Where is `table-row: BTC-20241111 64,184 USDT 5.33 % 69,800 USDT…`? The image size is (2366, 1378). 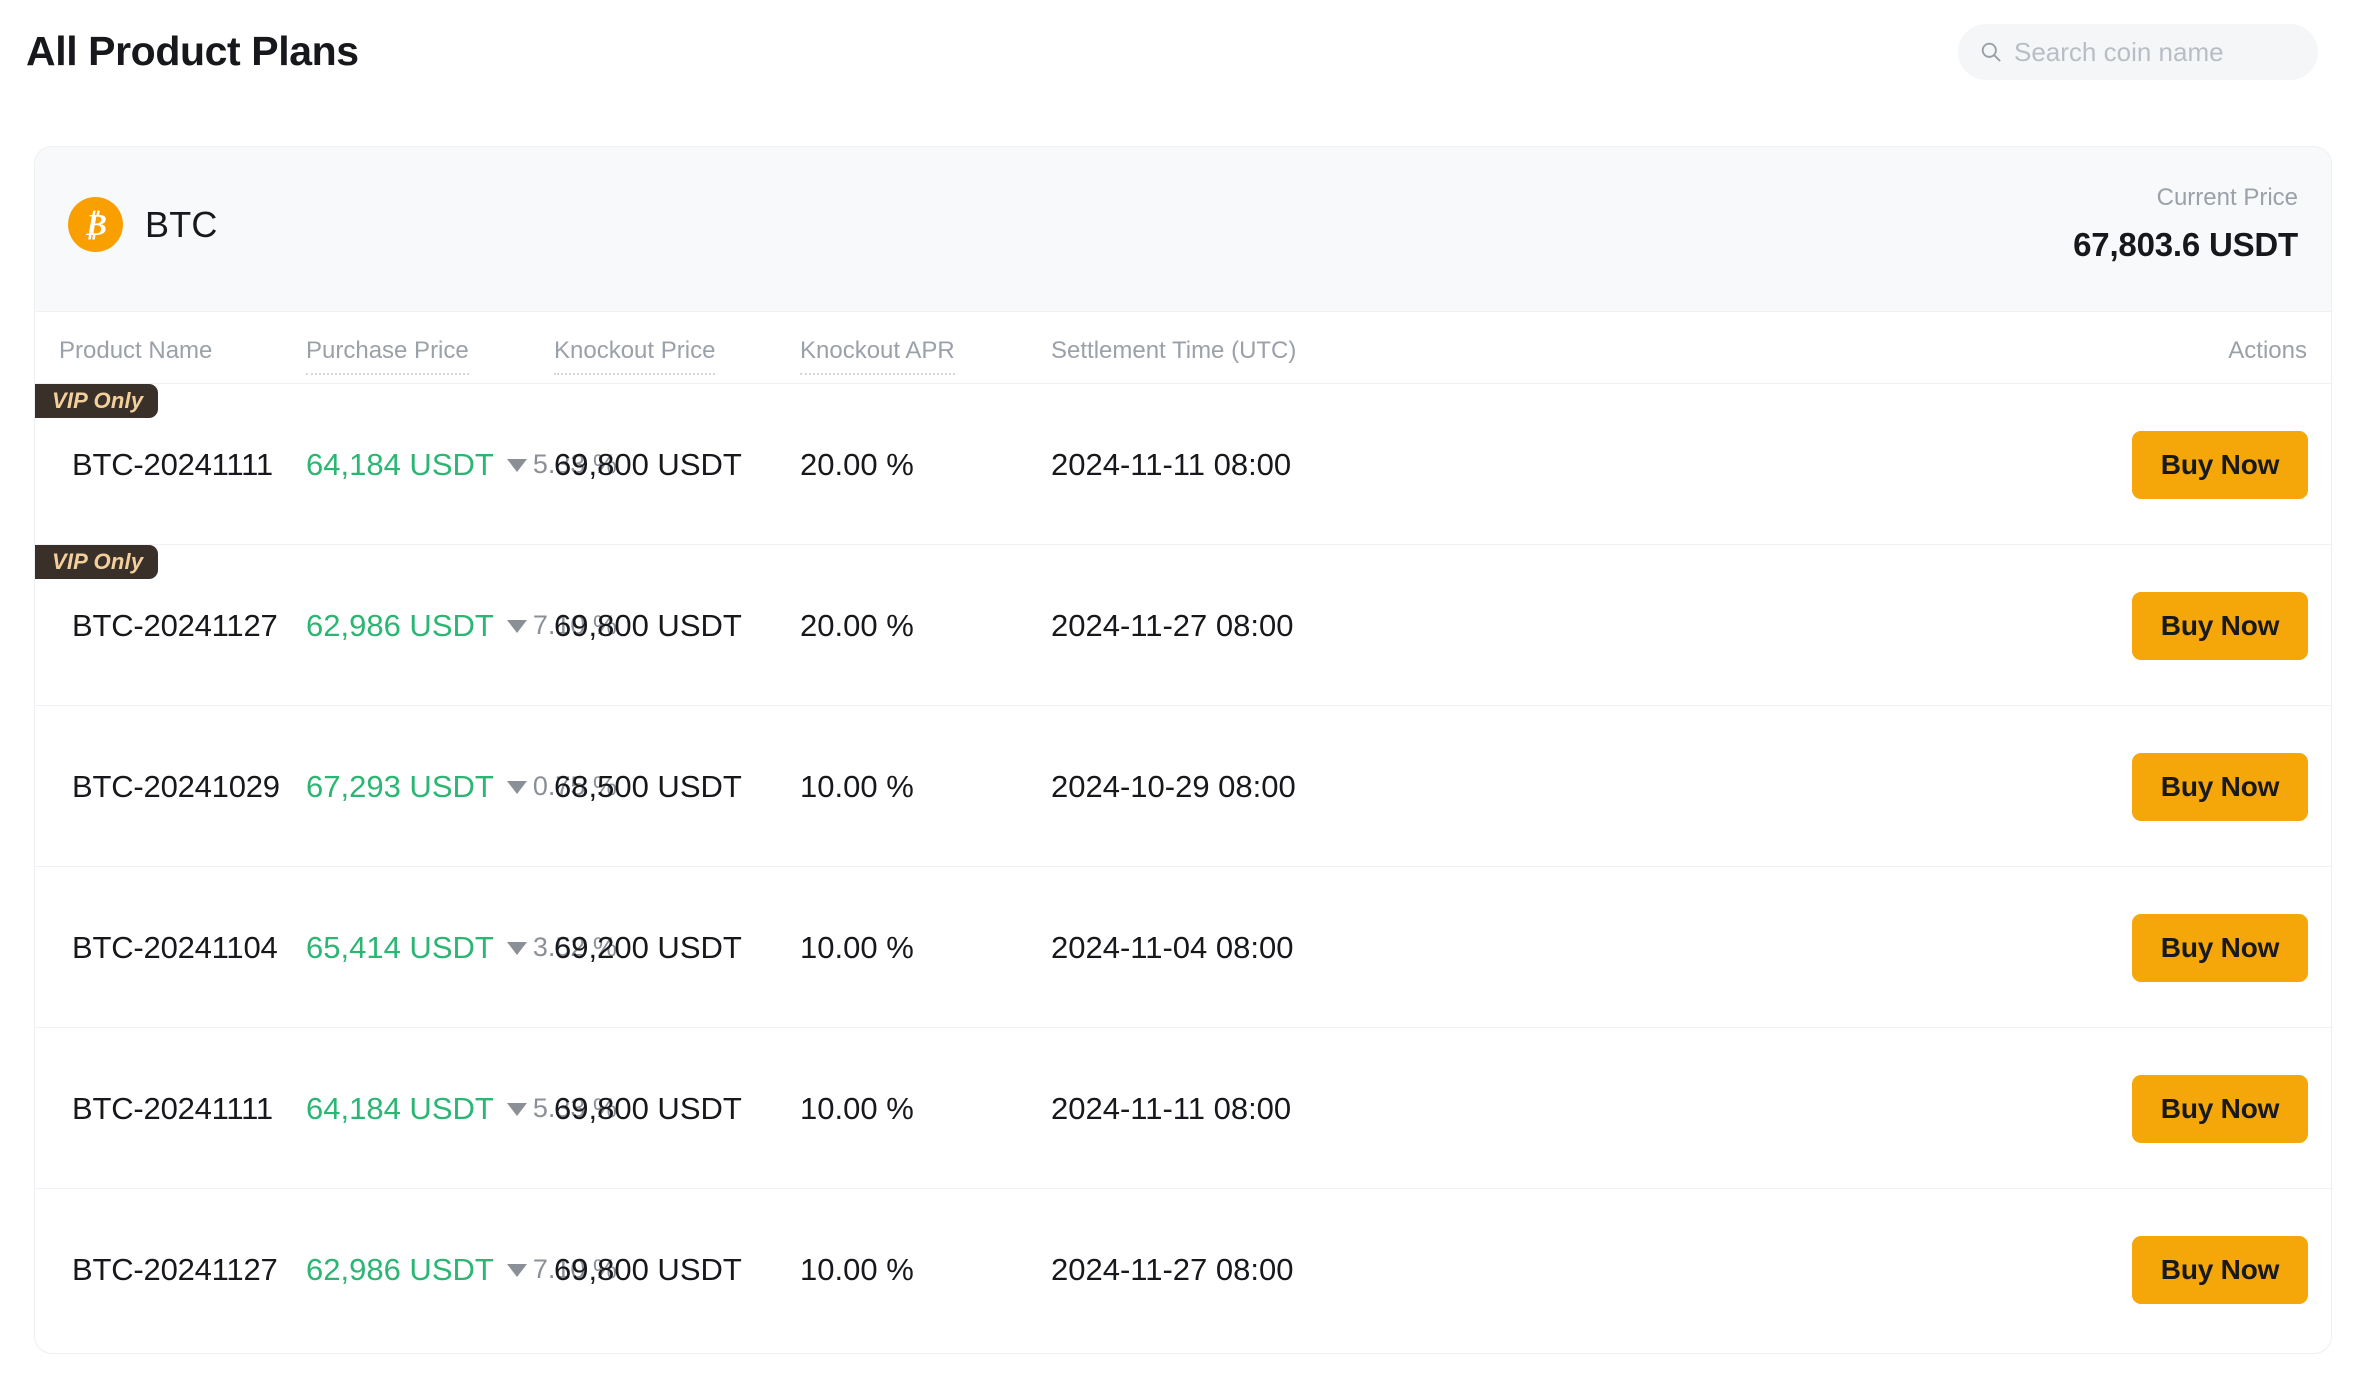
table-row: BTC-20241111 64,184 USDT 5.33 % 69,800 USDT… is located at coordinates (1183, 1108).